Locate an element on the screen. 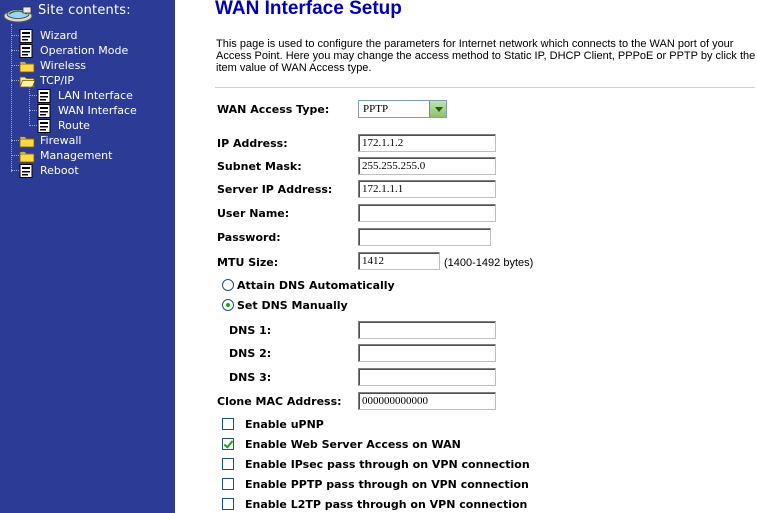 The width and height of the screenshot is (757, 513). chevron-down-icon is located at coordinates (437, 109).